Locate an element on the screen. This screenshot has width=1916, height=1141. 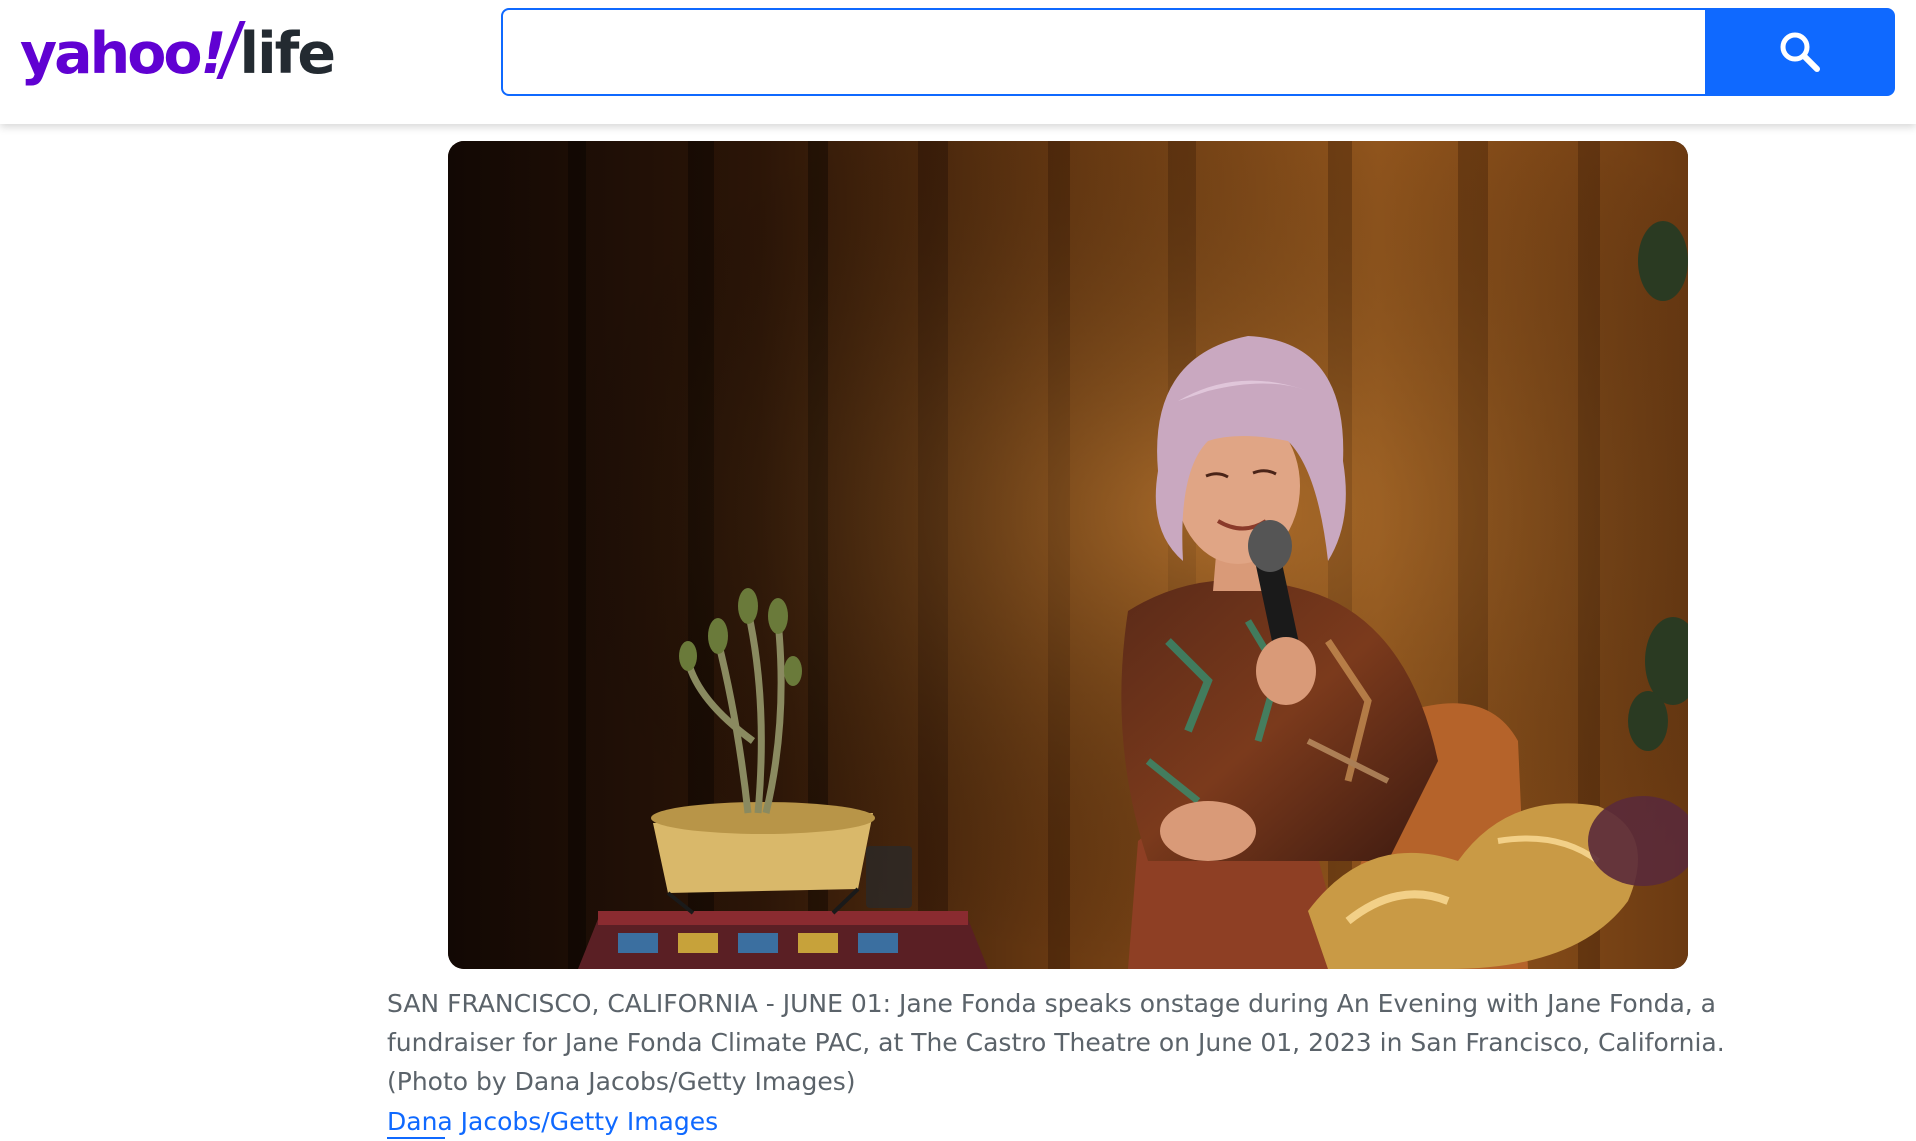
yahoo-life-logo: yahoo ! life is located at coordinates (178, 54).